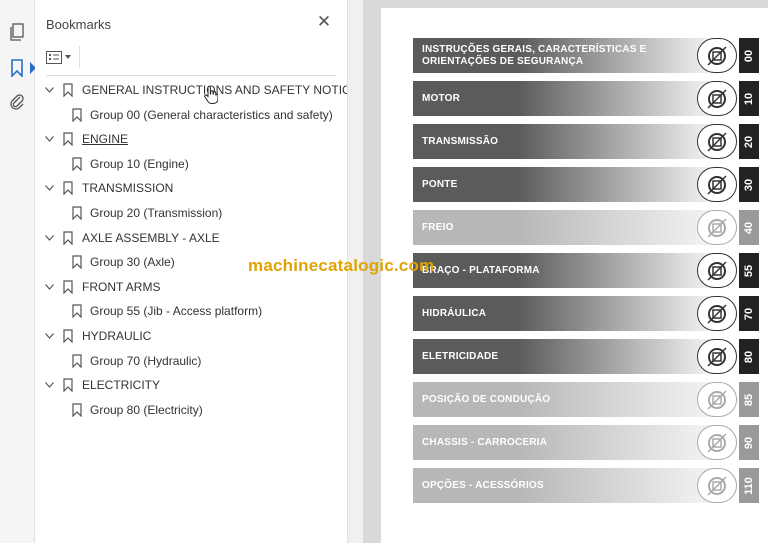 Image resolution: width=768 pixels, height=543 pixels. I want to click on bookmark-label: Group 80 (Electricity), so click(146, 409).